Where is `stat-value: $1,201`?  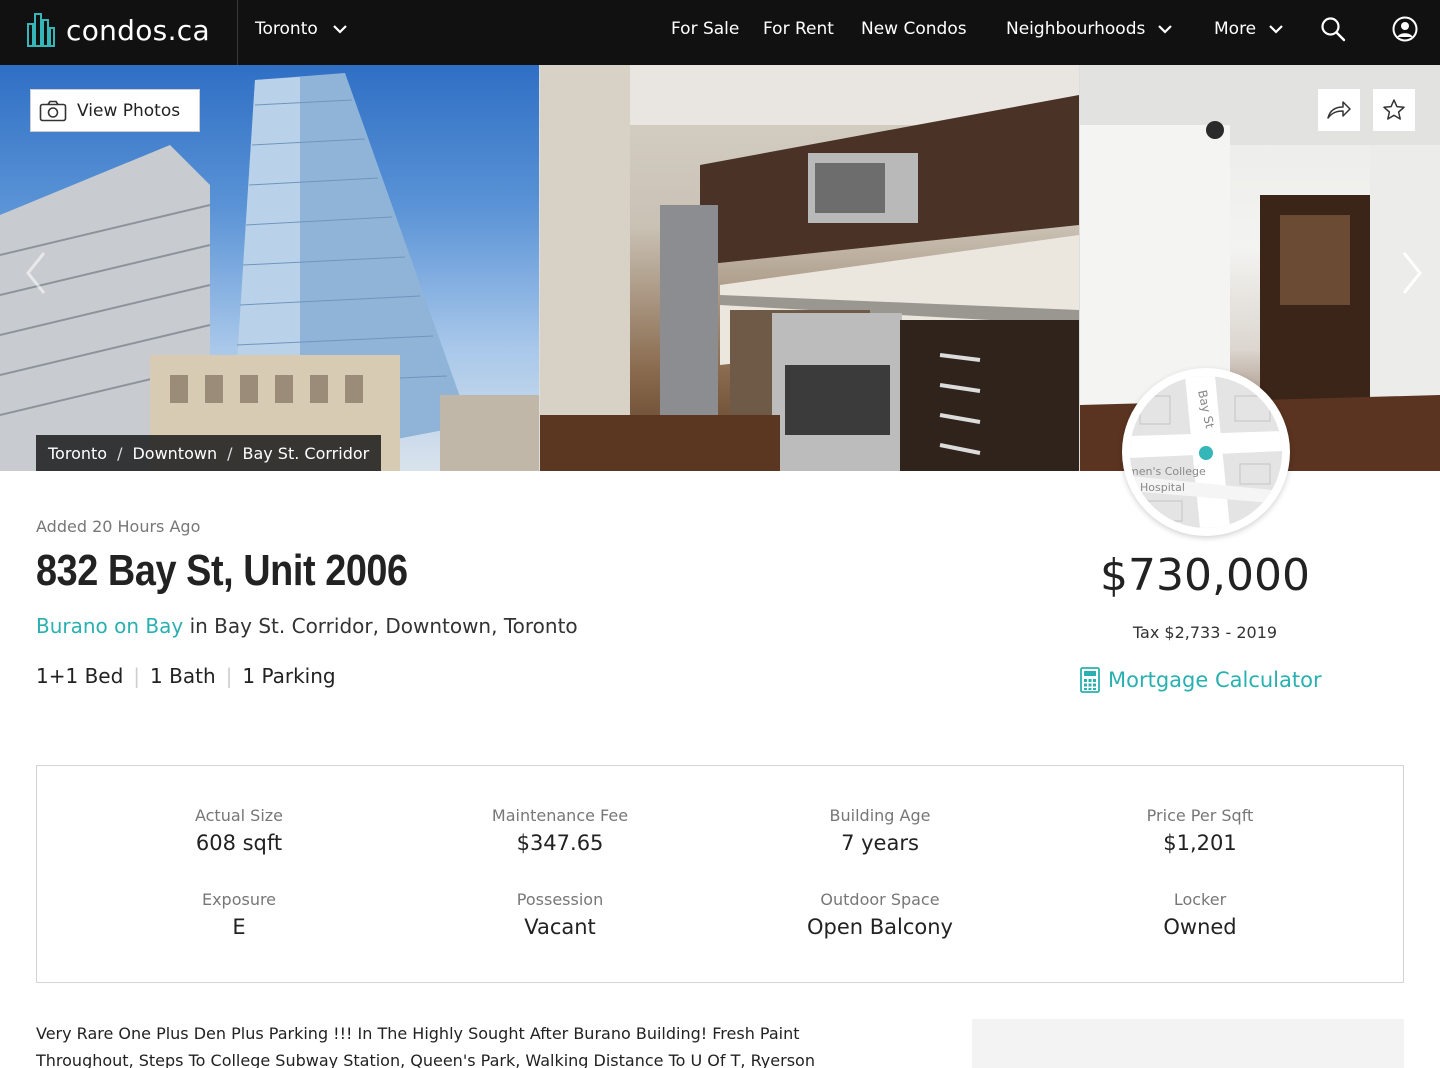 stat-value: $1,201 is located at coordinates (1200, 843).